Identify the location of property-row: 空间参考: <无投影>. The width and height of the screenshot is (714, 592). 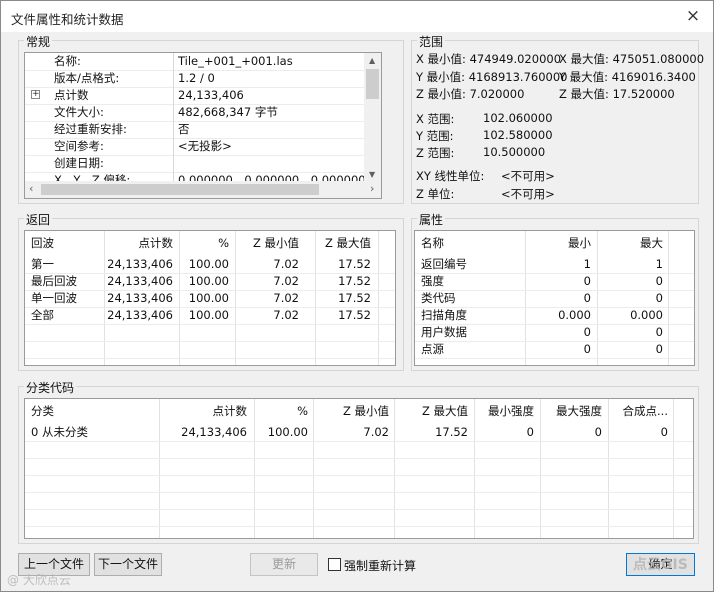
(203, 146).